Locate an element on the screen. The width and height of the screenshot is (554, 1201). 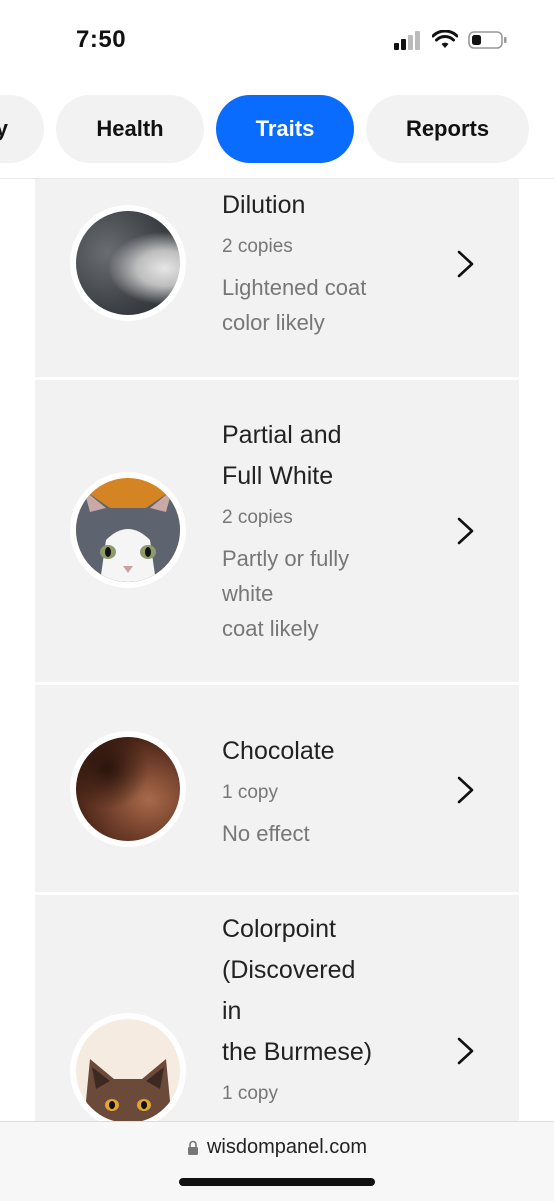
trait-effect: Partly or fully white coat likely is located at coordinates (286, 593).